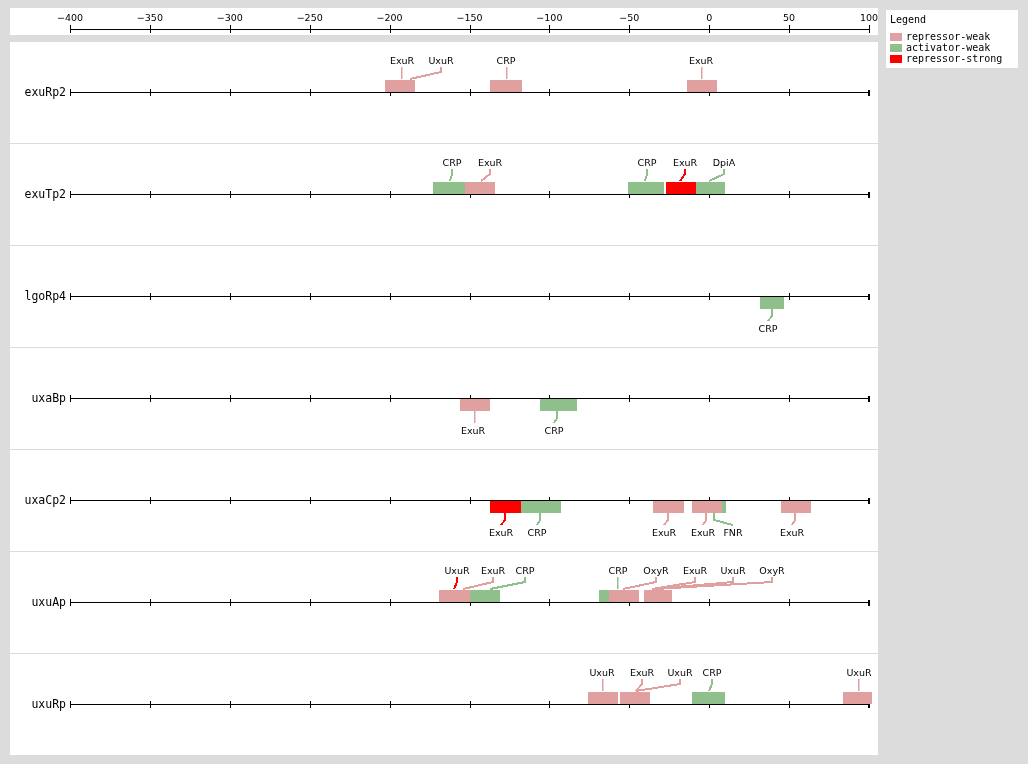 This screenshot has width=1028, height=764. Describe the element at coordinates (389, 17) in the screenshot. I see `tick-label: −200` at that location.